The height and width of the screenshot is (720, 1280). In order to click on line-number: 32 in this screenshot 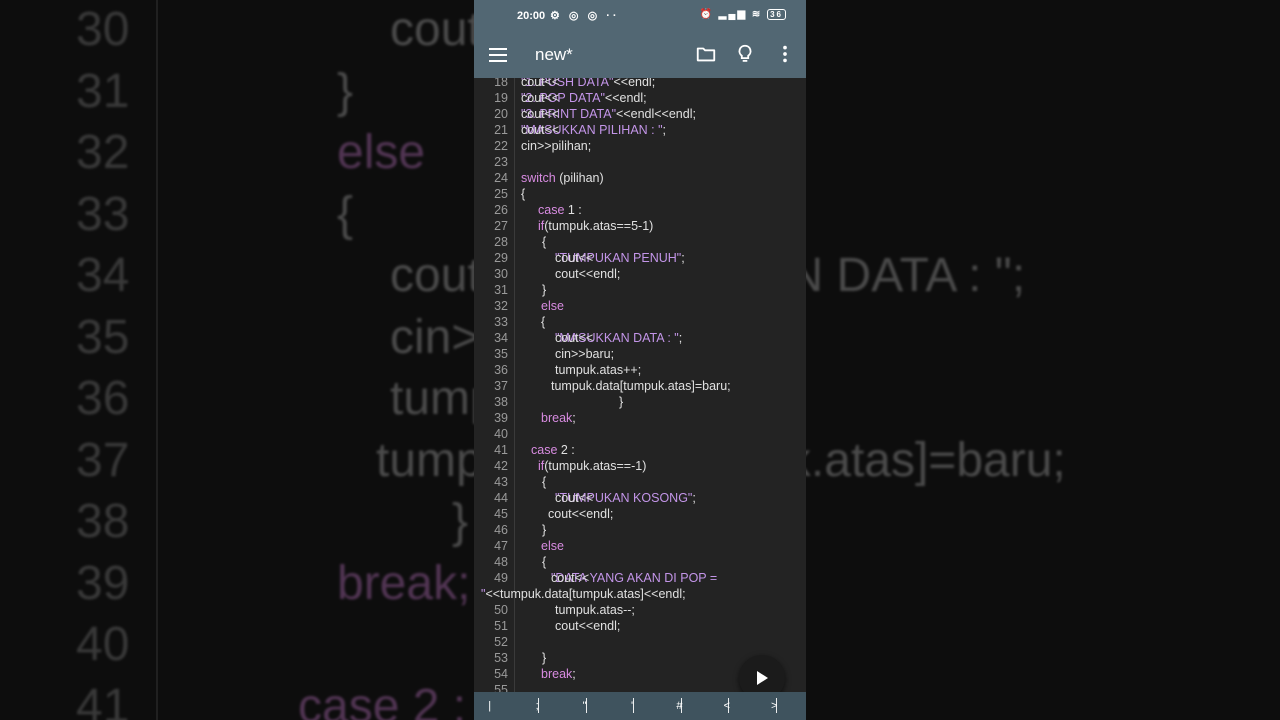, I will do `click(501, 306)`.